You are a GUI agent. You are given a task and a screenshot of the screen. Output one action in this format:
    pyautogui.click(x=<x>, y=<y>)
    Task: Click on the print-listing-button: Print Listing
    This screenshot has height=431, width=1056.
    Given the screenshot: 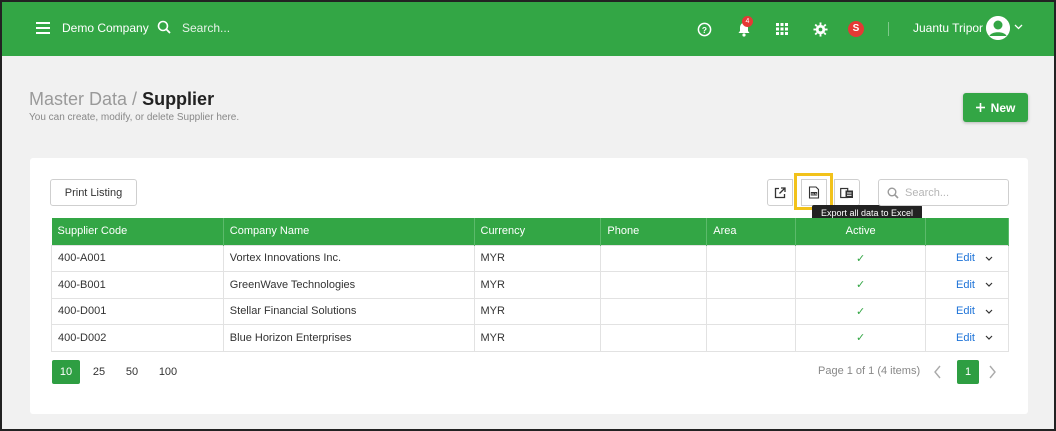 What is the action you would take?
    pyautogui.click(x=93, y=192)
    